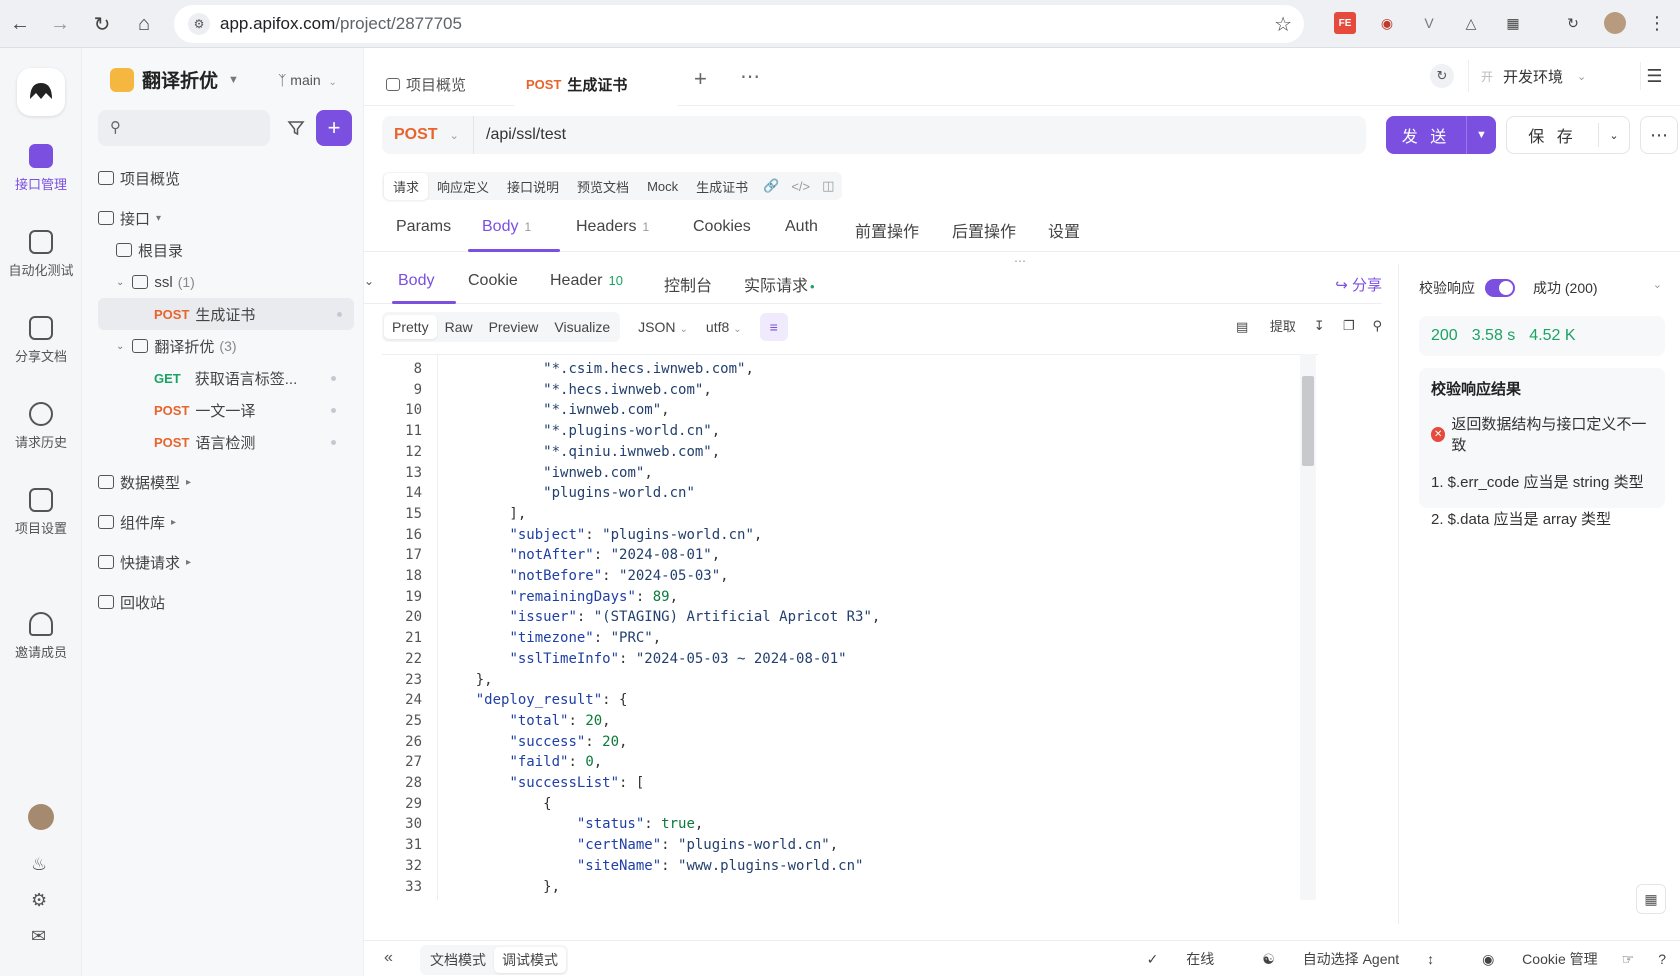 This screenshot has height=976, width=1680. Describe the element at coordinates (1257, 325) in the screenshot. I see `extract-button: ▤ 提取` at that location.